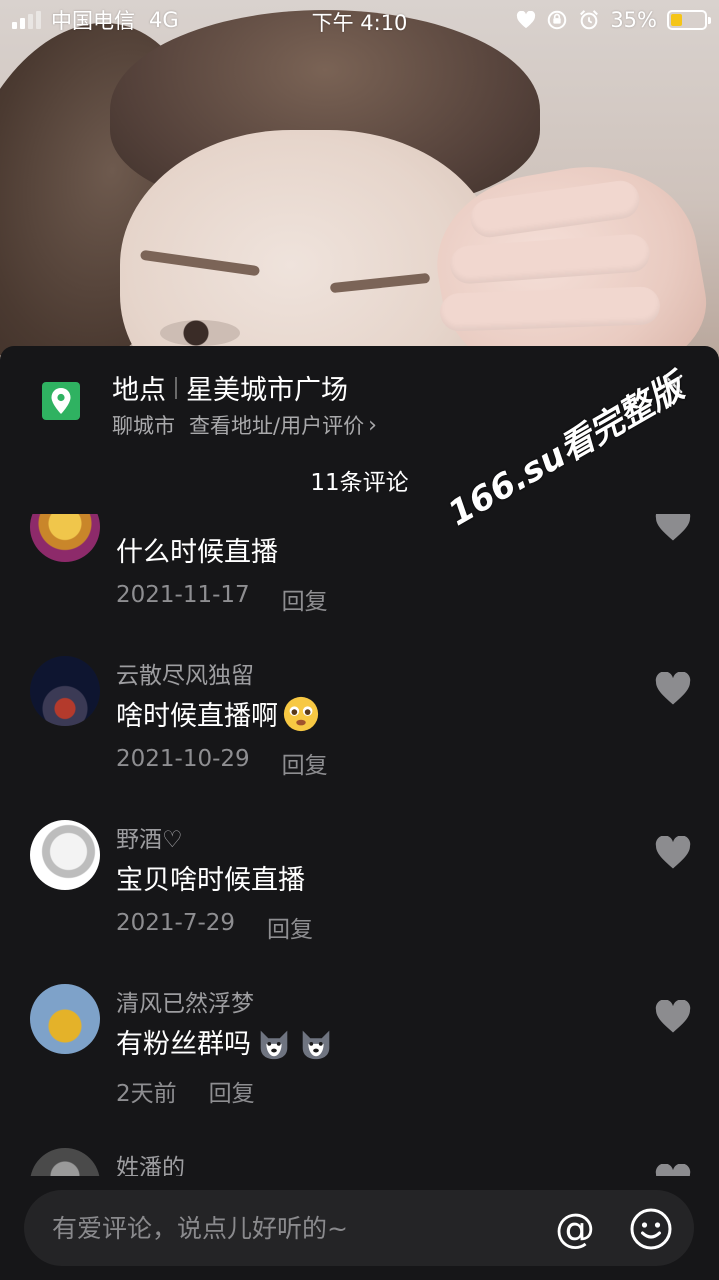  Describe the element at coordinates (146, 1094) in the screenshot. I see `comment-date: 2天前` at that location.